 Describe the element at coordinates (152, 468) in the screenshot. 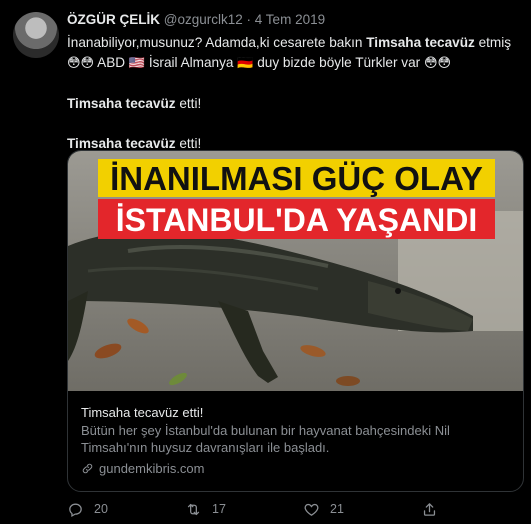

I see `card-domain-text: gundemkibris.com` at that location.